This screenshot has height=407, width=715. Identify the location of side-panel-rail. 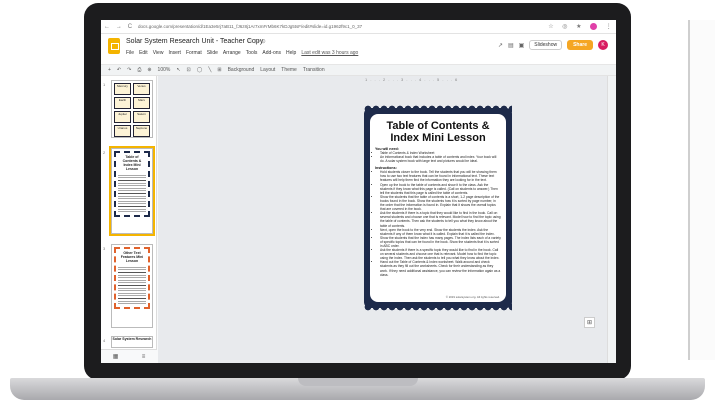
(611, 219).